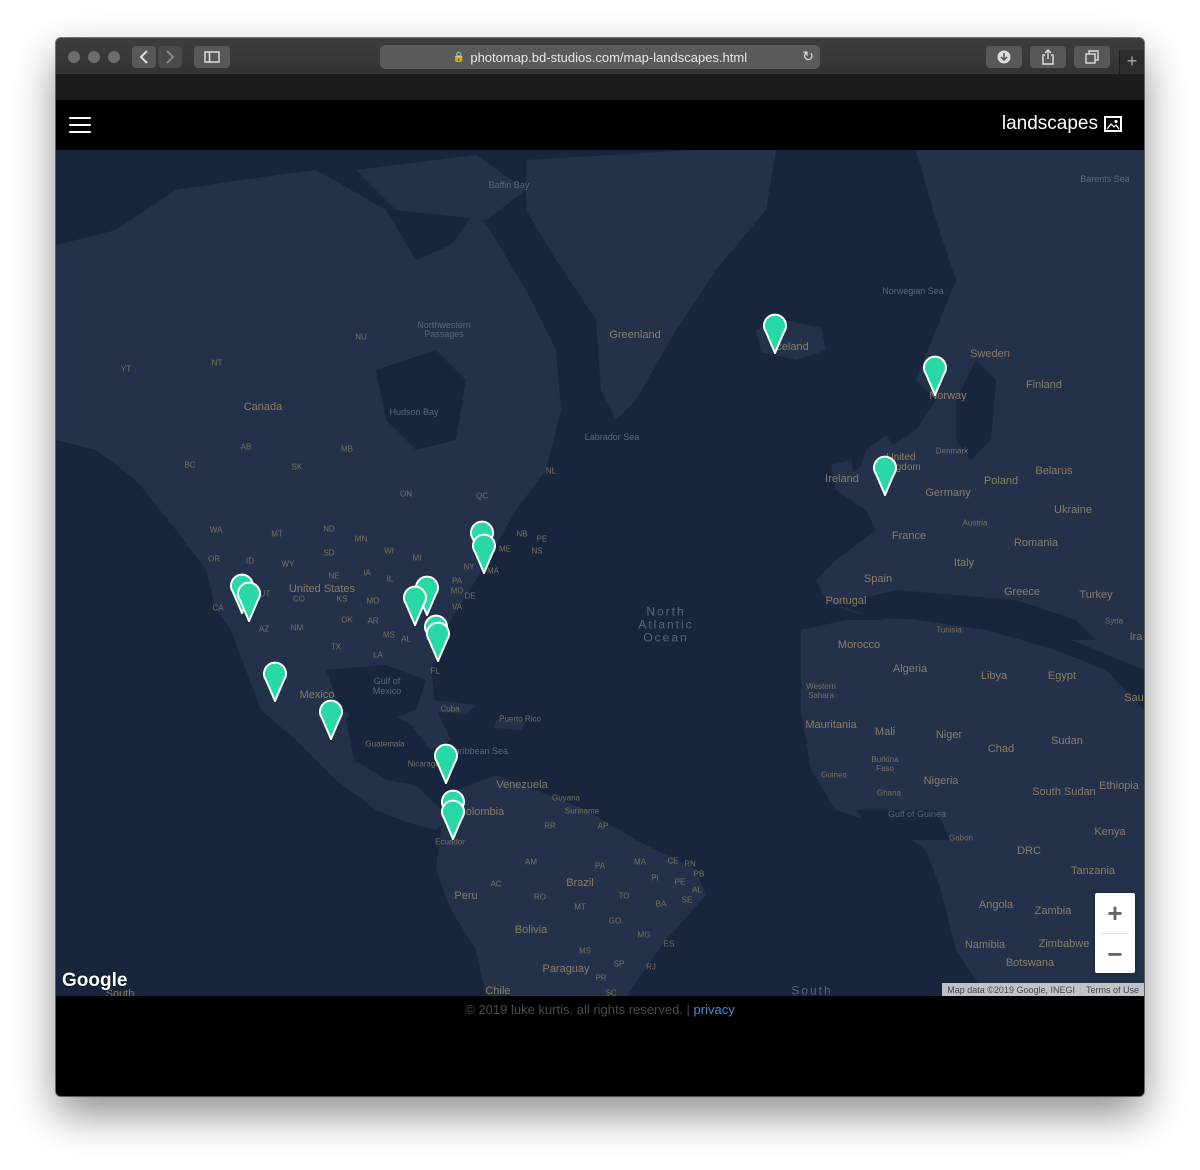 The image size is (1200, 1170). What do you see at coordinates (470, 596) in the screenshot?
I see `map-label: DE` at bounding box center [470, 596].